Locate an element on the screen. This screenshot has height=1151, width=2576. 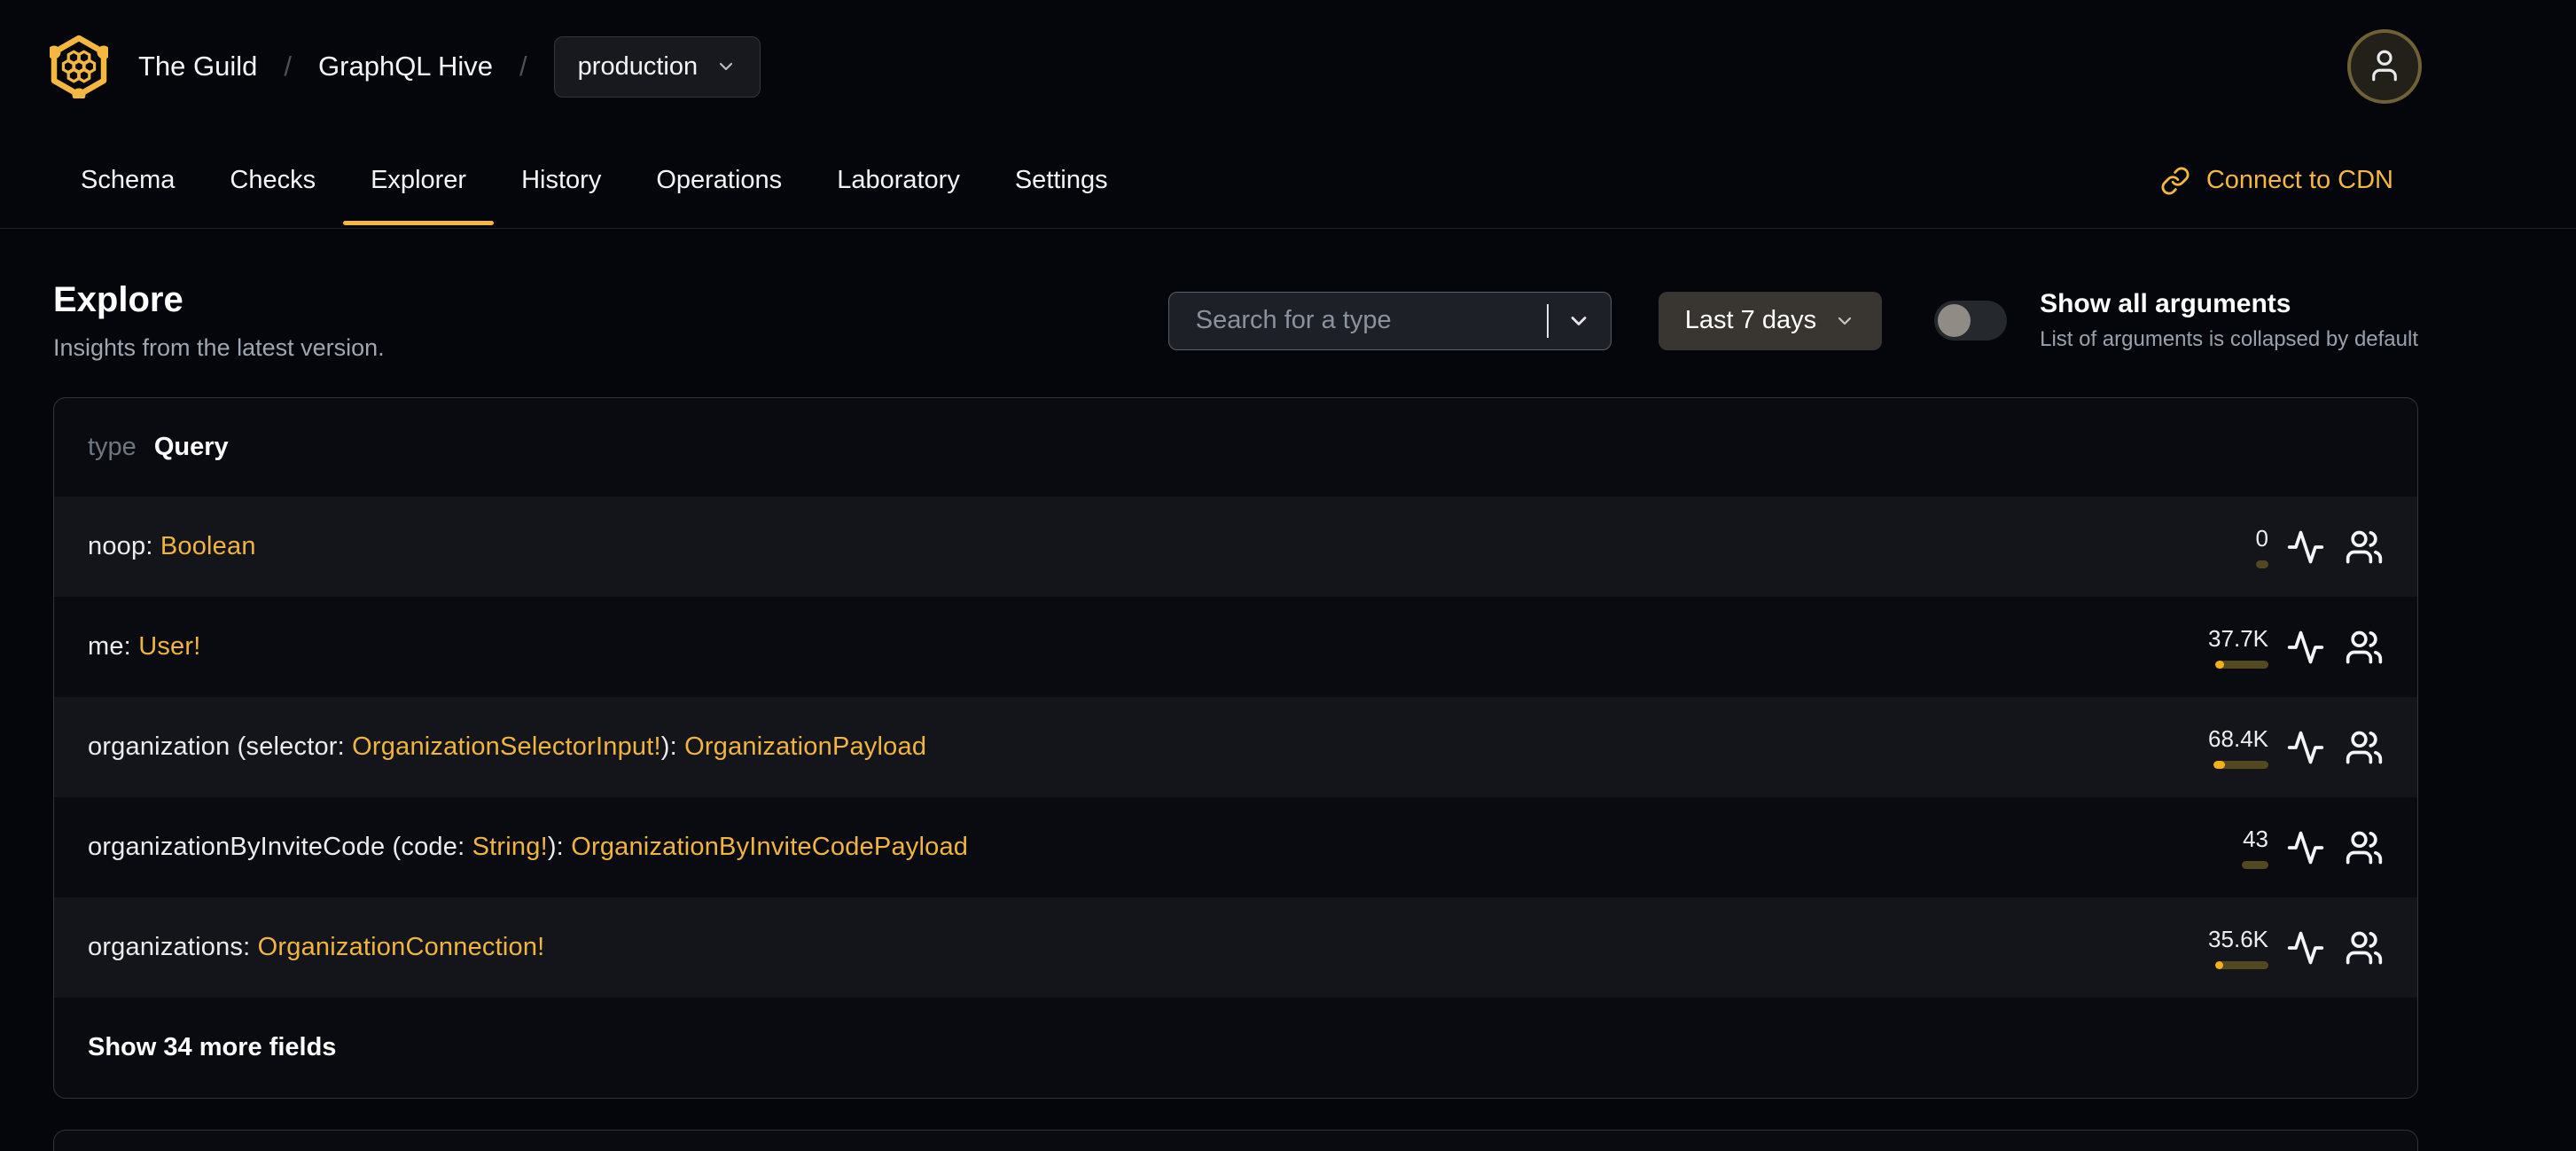
show-more-row: Show 34 more fields is located at coordinates (1235, 1048).